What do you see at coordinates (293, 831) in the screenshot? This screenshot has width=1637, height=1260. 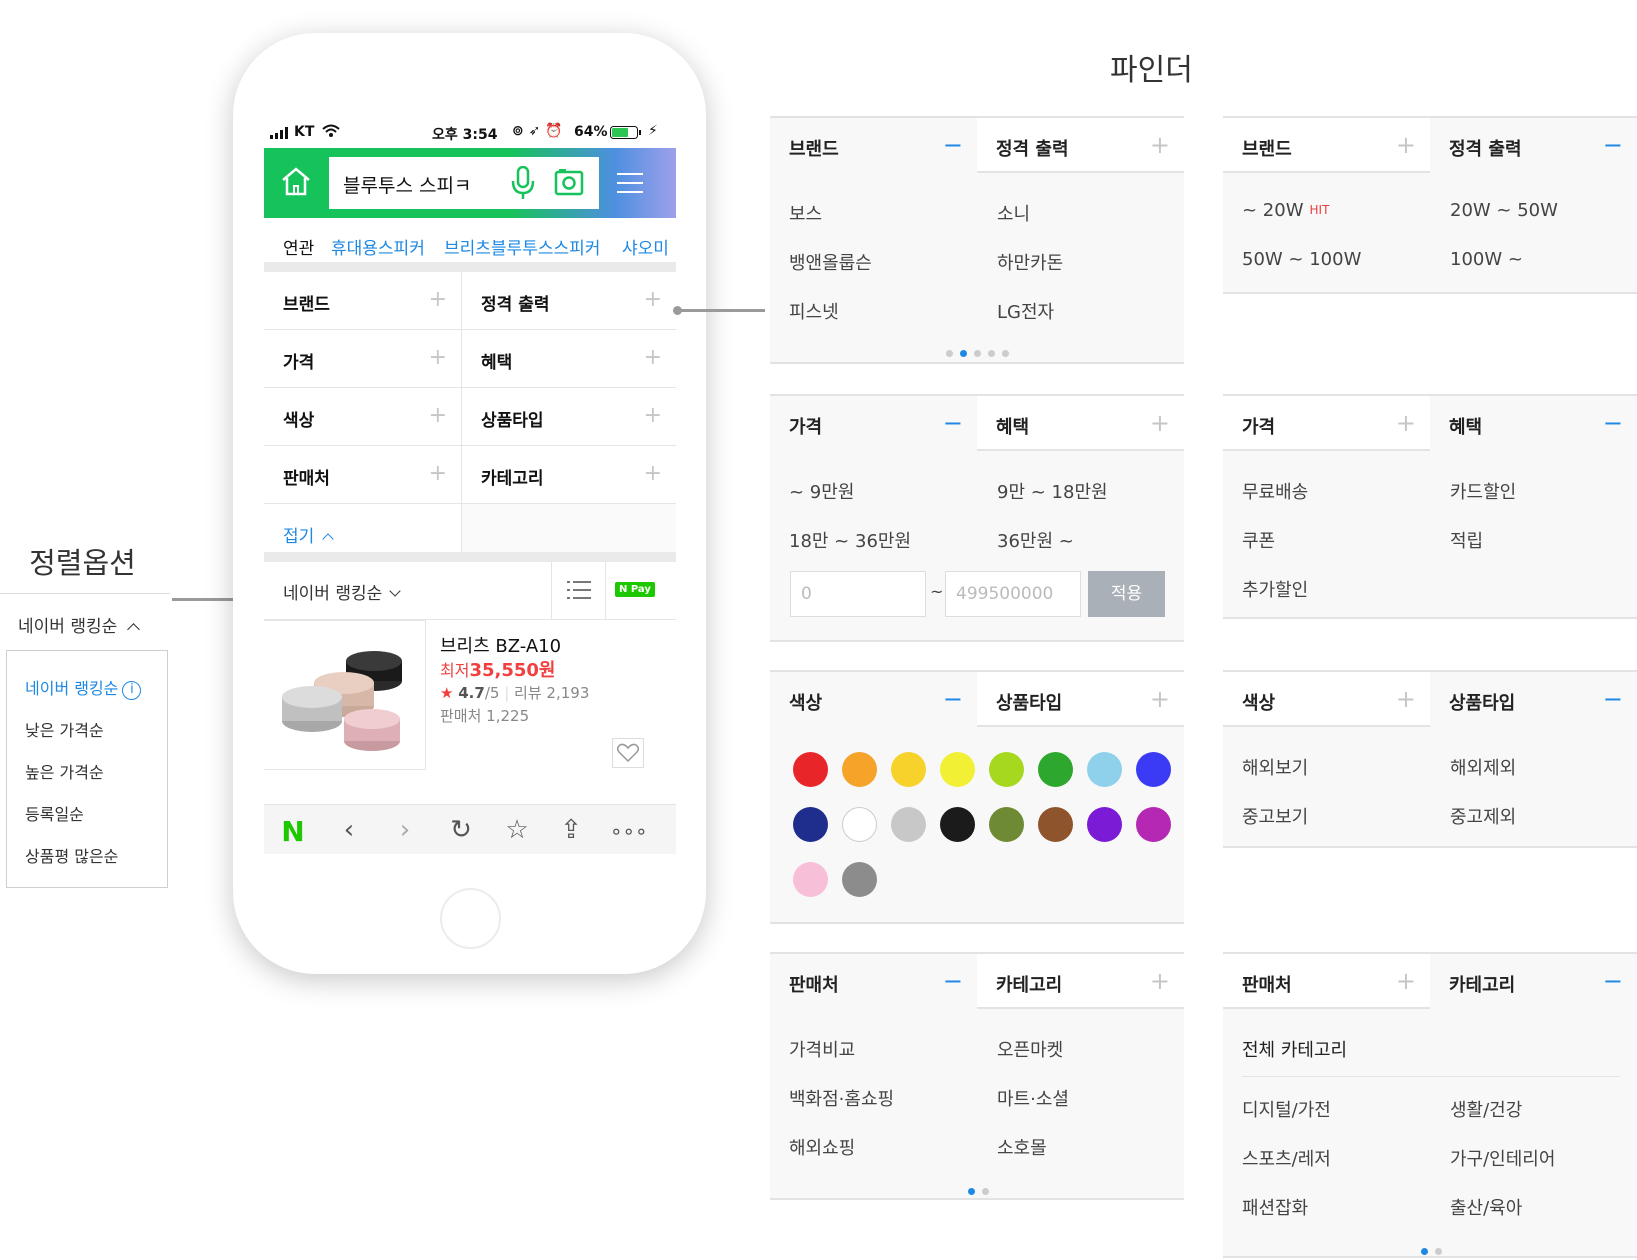 I see `naver-n-icon: N` at bounding box center [293, 831].